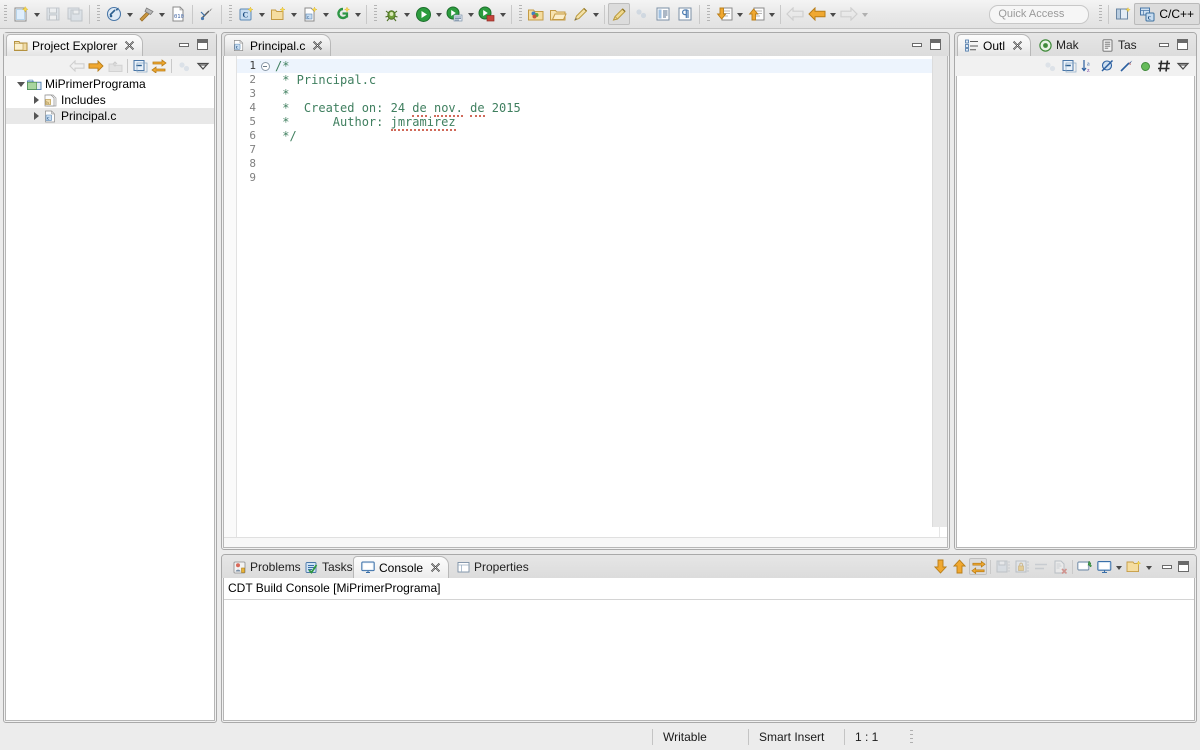  Describe the element at coordinates (912, 737) in the screenshot. I see `status-resize-grip` at that location.